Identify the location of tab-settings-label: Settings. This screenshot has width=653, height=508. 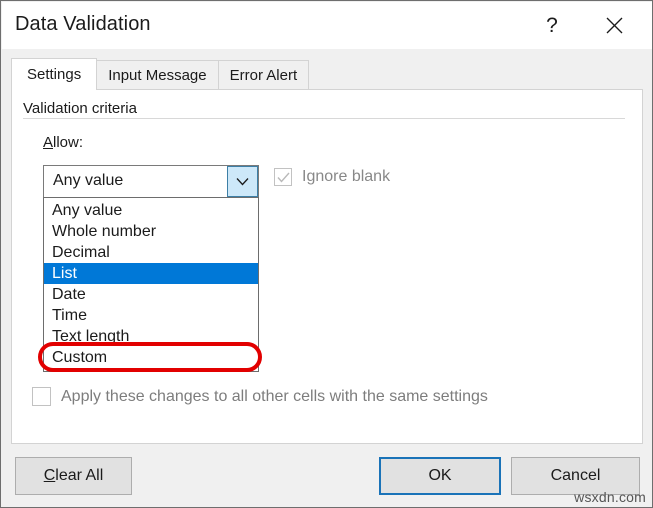
(54, 74).